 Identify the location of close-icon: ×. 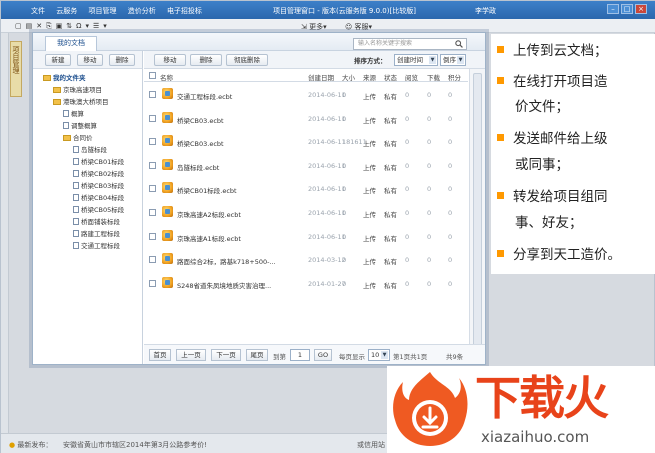
(641, 9).